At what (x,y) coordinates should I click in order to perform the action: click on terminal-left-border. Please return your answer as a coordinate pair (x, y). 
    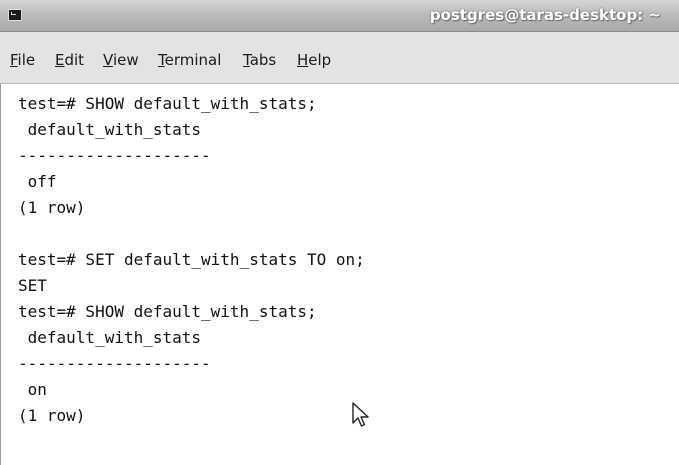
    Looking at the image, I should click on (5, 274).